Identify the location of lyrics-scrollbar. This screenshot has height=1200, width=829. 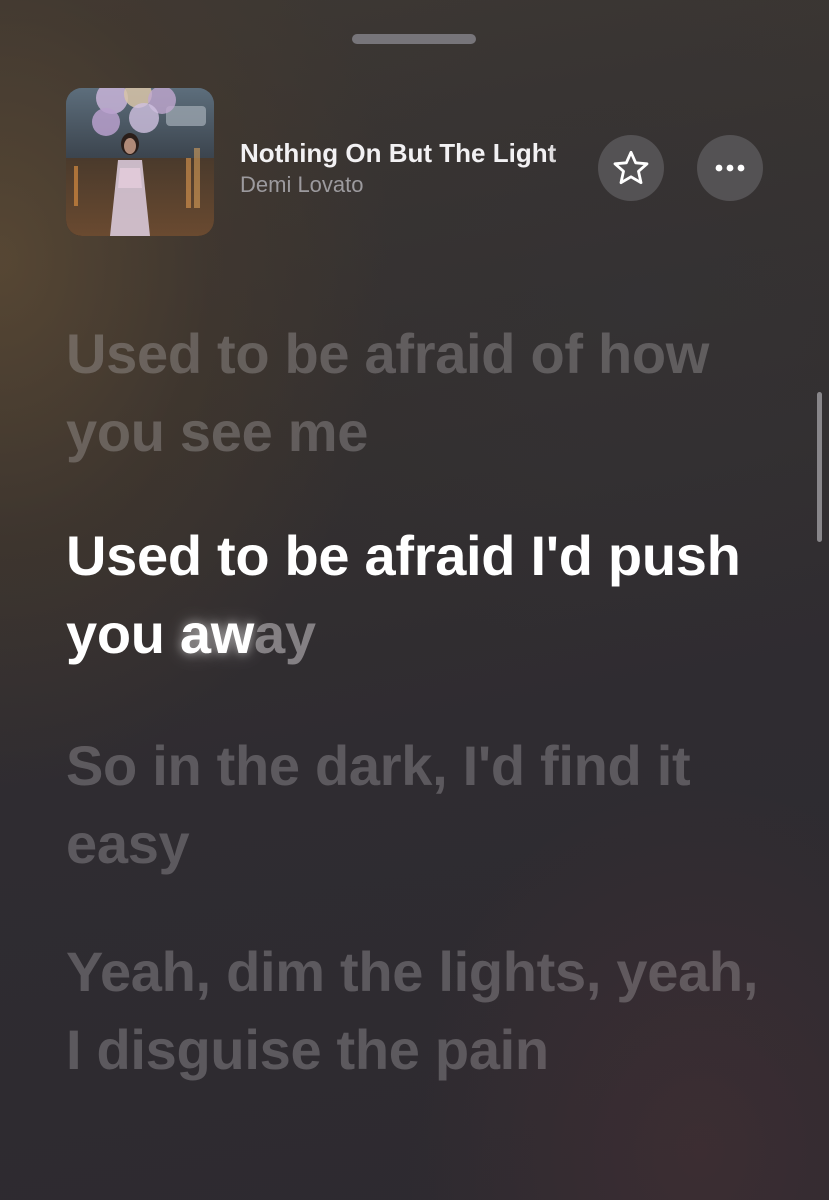
(819, 467).